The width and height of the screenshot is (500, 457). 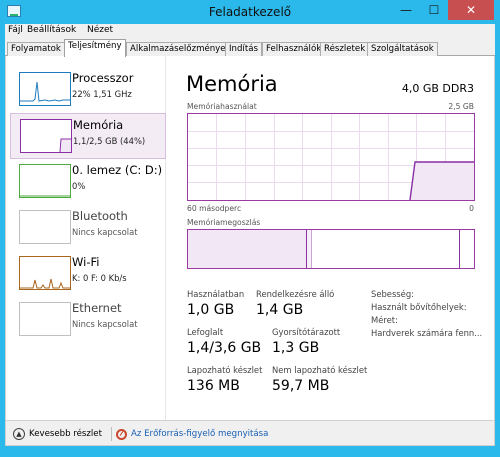 I want to click on info-speed-label: Sebesség:, so click(x=392, y=294).